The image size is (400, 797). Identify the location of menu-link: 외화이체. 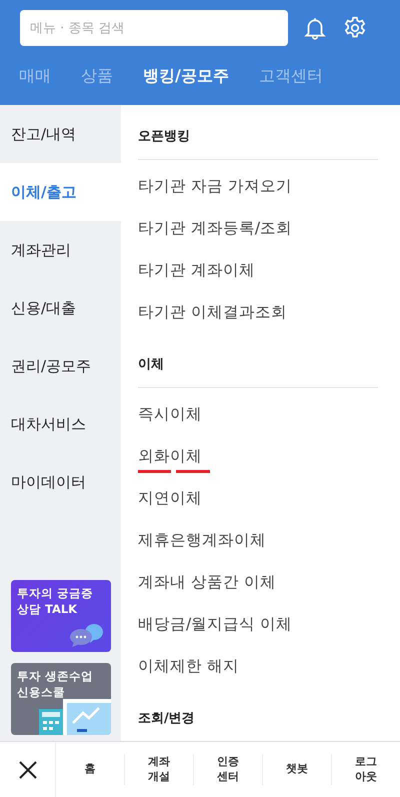
(170, 456).